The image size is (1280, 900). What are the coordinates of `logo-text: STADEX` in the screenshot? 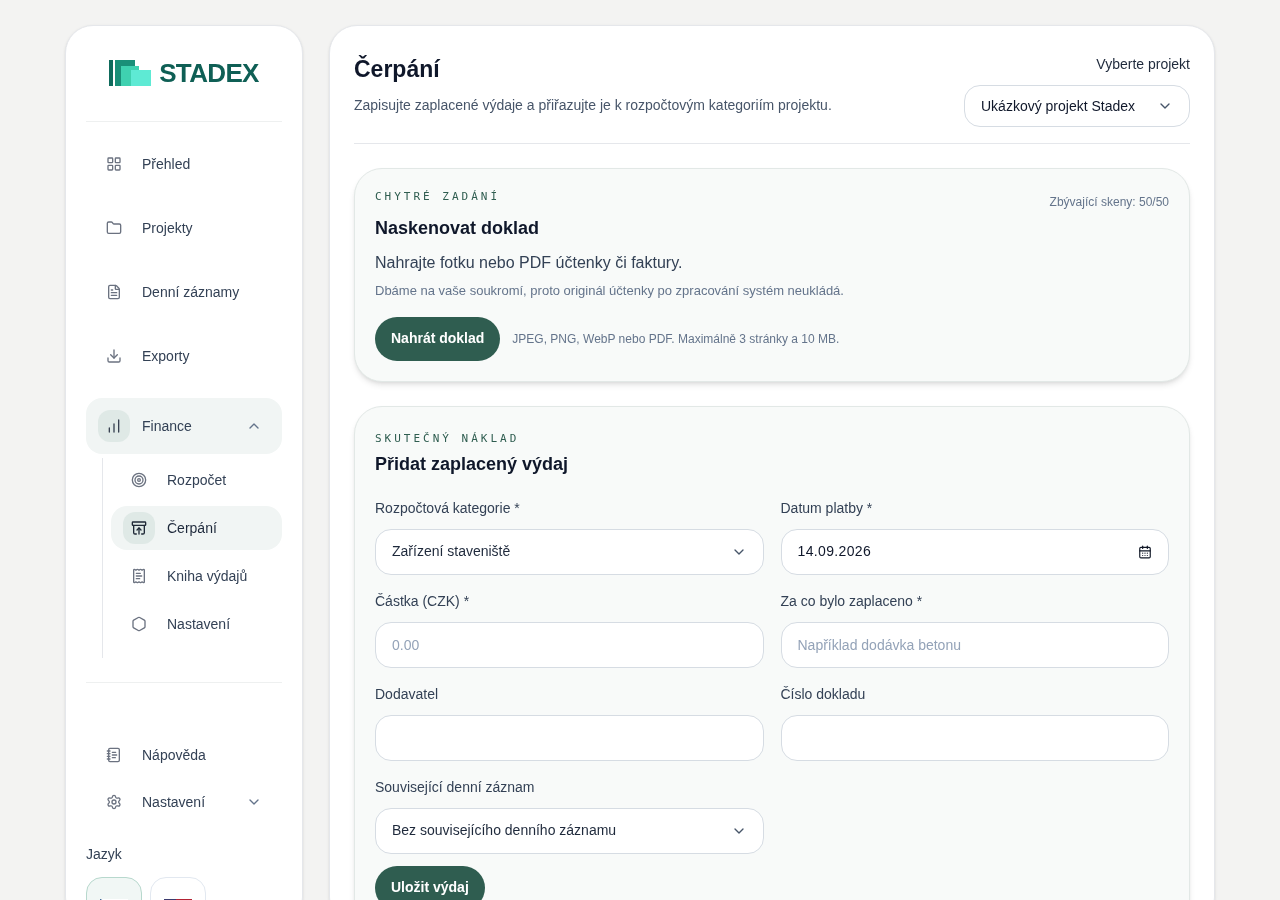 It's located at (209, 73).